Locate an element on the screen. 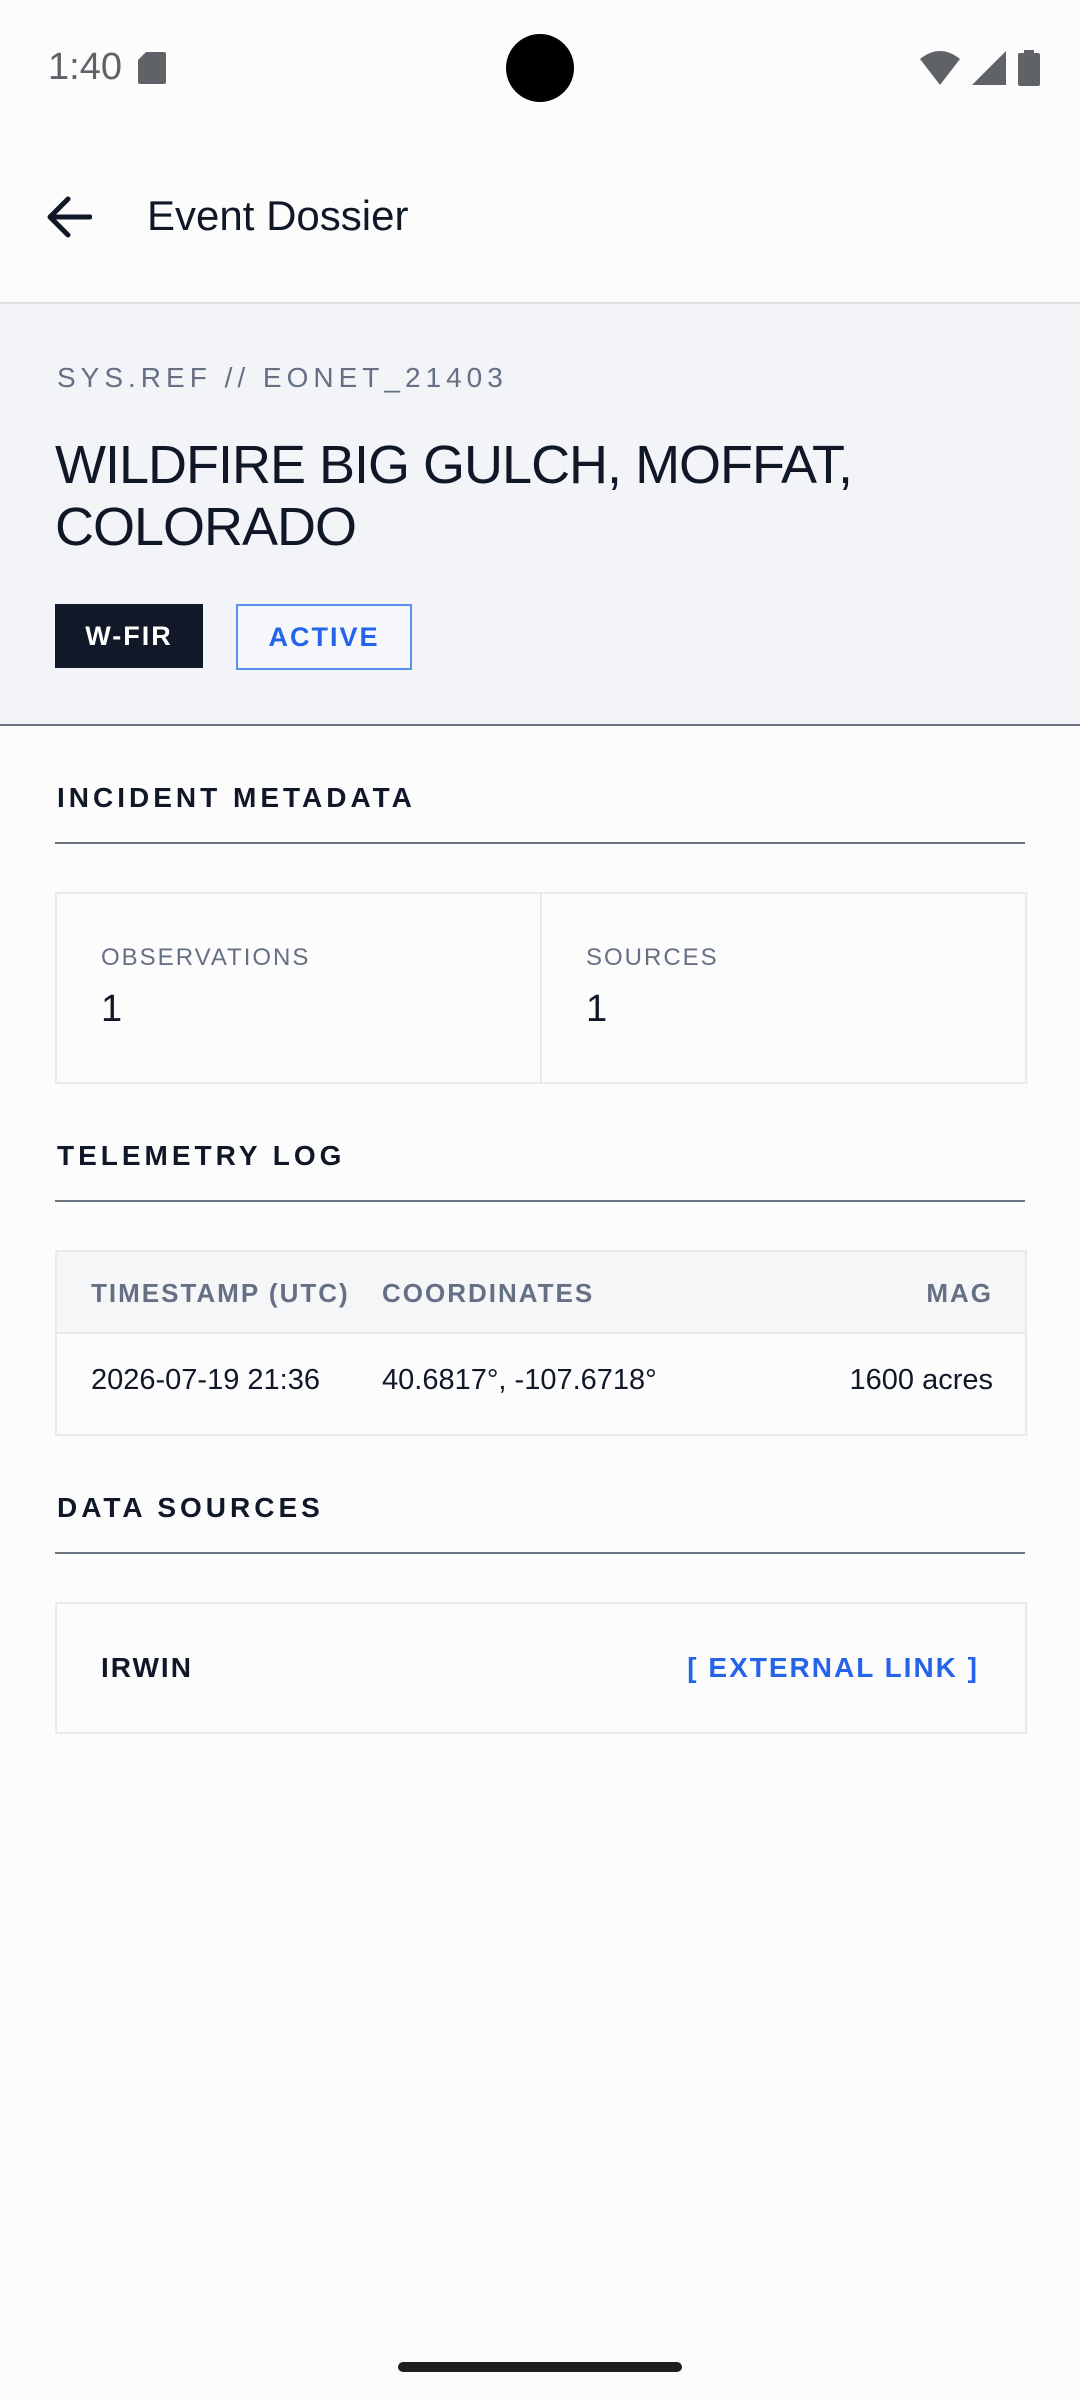 This screenshot has height=2400, width=1080. status-bar: 1:40 is located at coordinates (540, 68).